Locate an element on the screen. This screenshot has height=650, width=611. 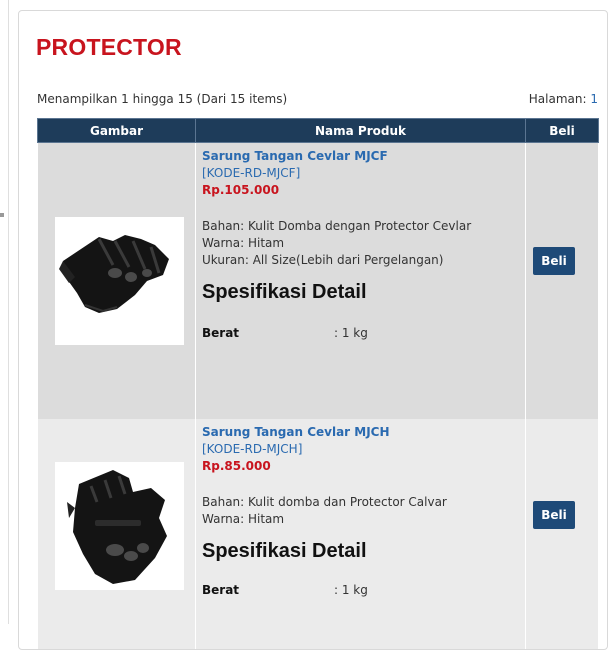
side-marker is located at coordinates (2, 215).